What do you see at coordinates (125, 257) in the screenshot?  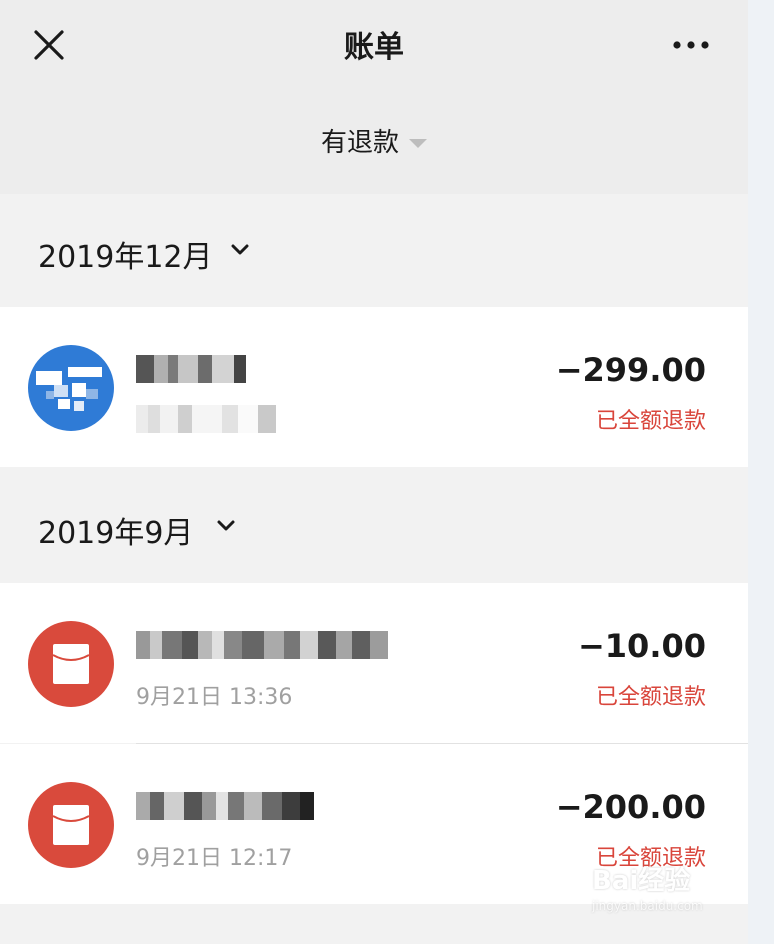 I see `month-label: 2019年12月` at bounding box center [125, 257].